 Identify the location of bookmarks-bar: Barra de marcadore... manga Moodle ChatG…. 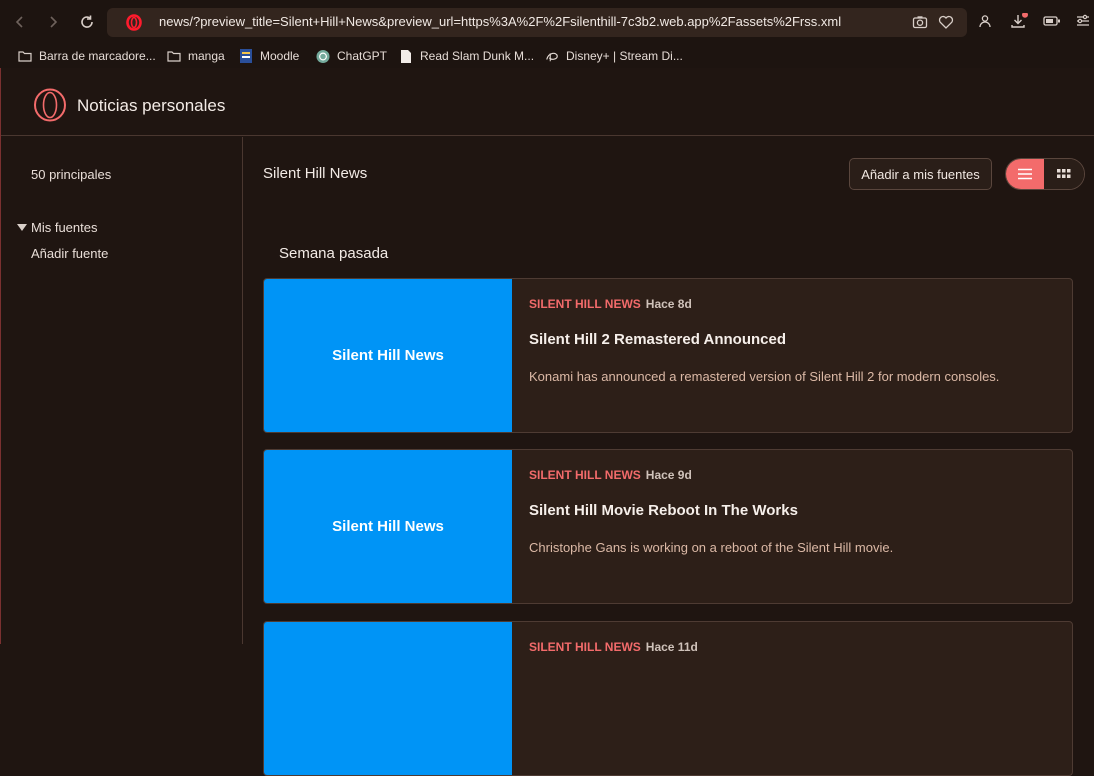
(547, 56).